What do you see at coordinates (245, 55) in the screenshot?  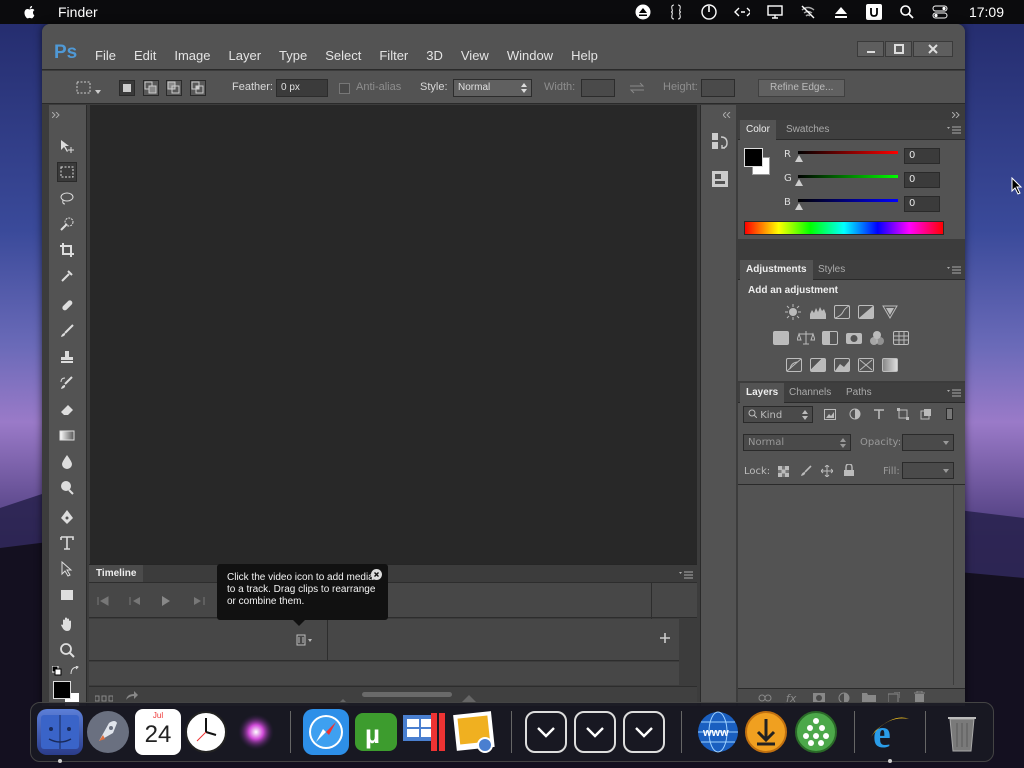 I see `menu-layer: Layer` at bounding box center [245, 55].